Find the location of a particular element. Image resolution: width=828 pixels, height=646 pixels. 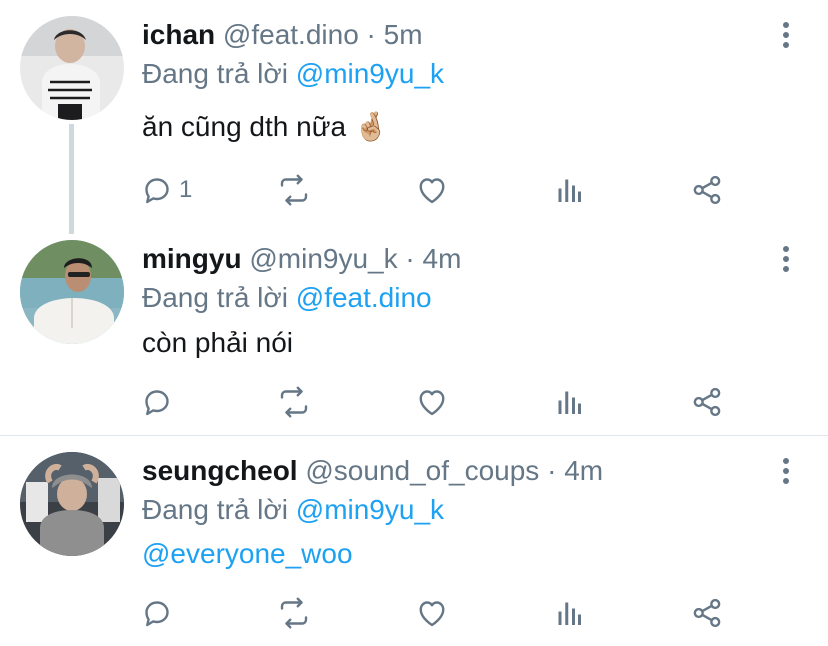

display-name: mingyu is located at coordinates (192, 258).